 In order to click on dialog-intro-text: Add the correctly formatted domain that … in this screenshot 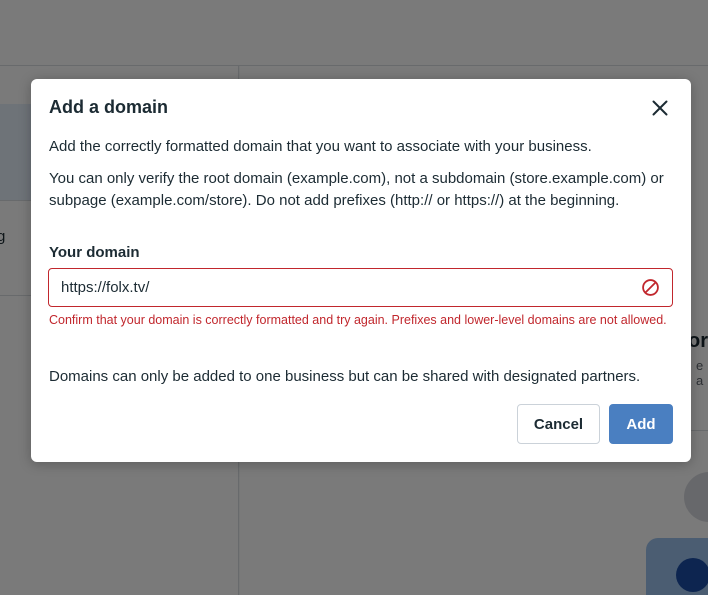, I will do `click(320, 146)`.